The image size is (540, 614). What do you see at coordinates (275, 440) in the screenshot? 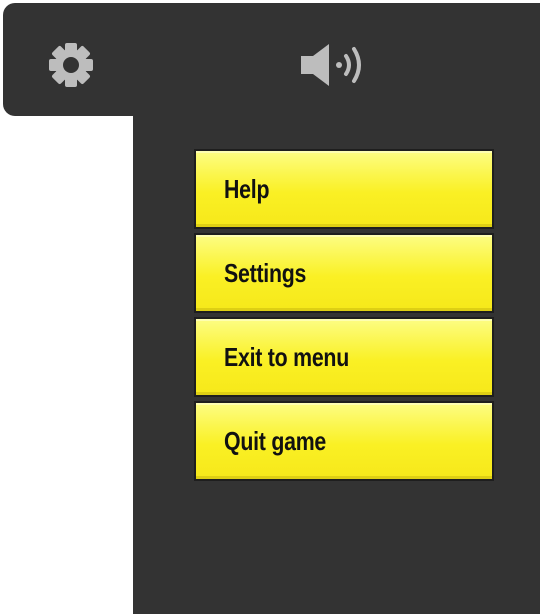
I see `quit-game-button-label: Quit game` at bounding box center [275, 440].